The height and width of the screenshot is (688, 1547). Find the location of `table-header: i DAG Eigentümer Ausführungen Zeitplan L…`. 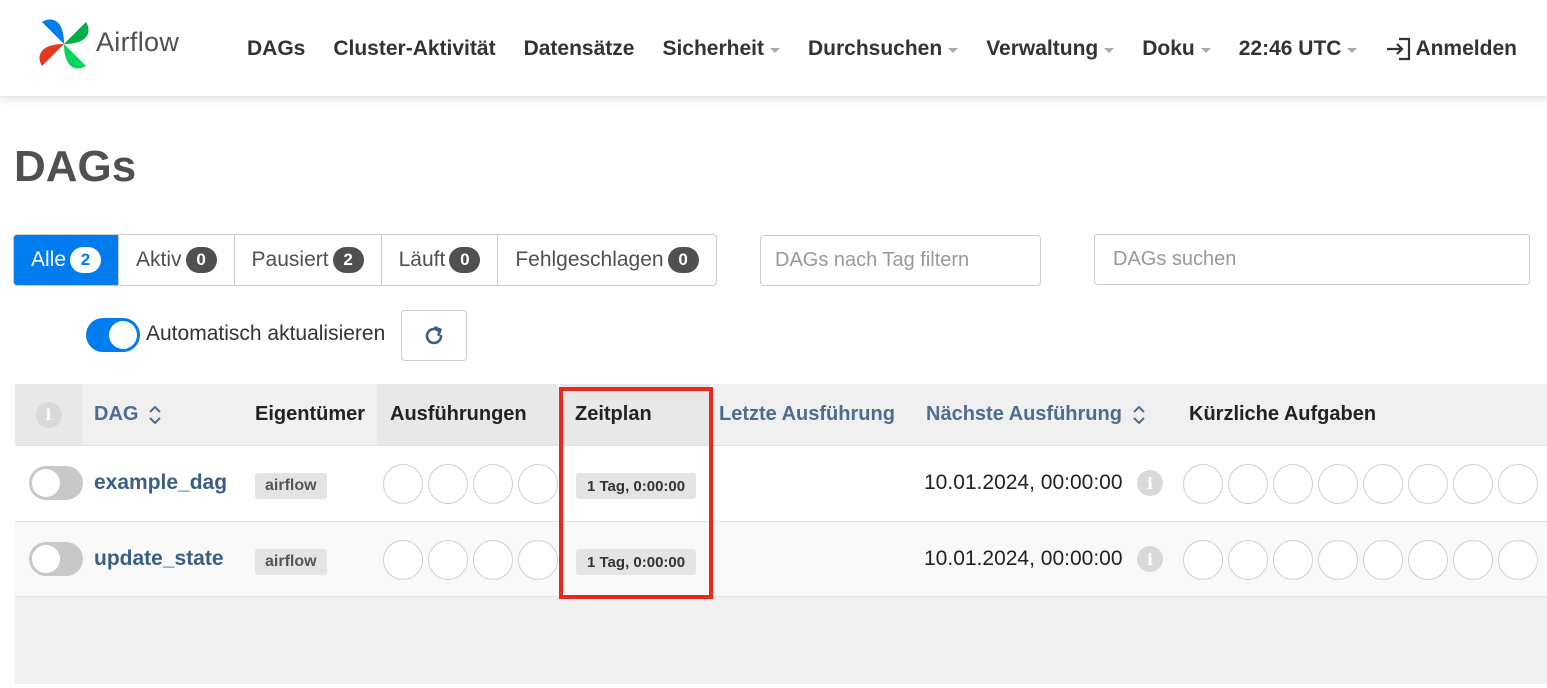

table-header: i DAG Eigentümer Ausführungen Zeitplan L… is located at coordinates (781, 414).